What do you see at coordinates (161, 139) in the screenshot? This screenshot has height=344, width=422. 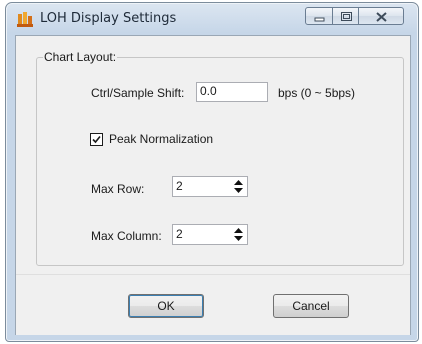 I see `peak-normalization-label: Peak Normalization` at bounding box center [161, 139].